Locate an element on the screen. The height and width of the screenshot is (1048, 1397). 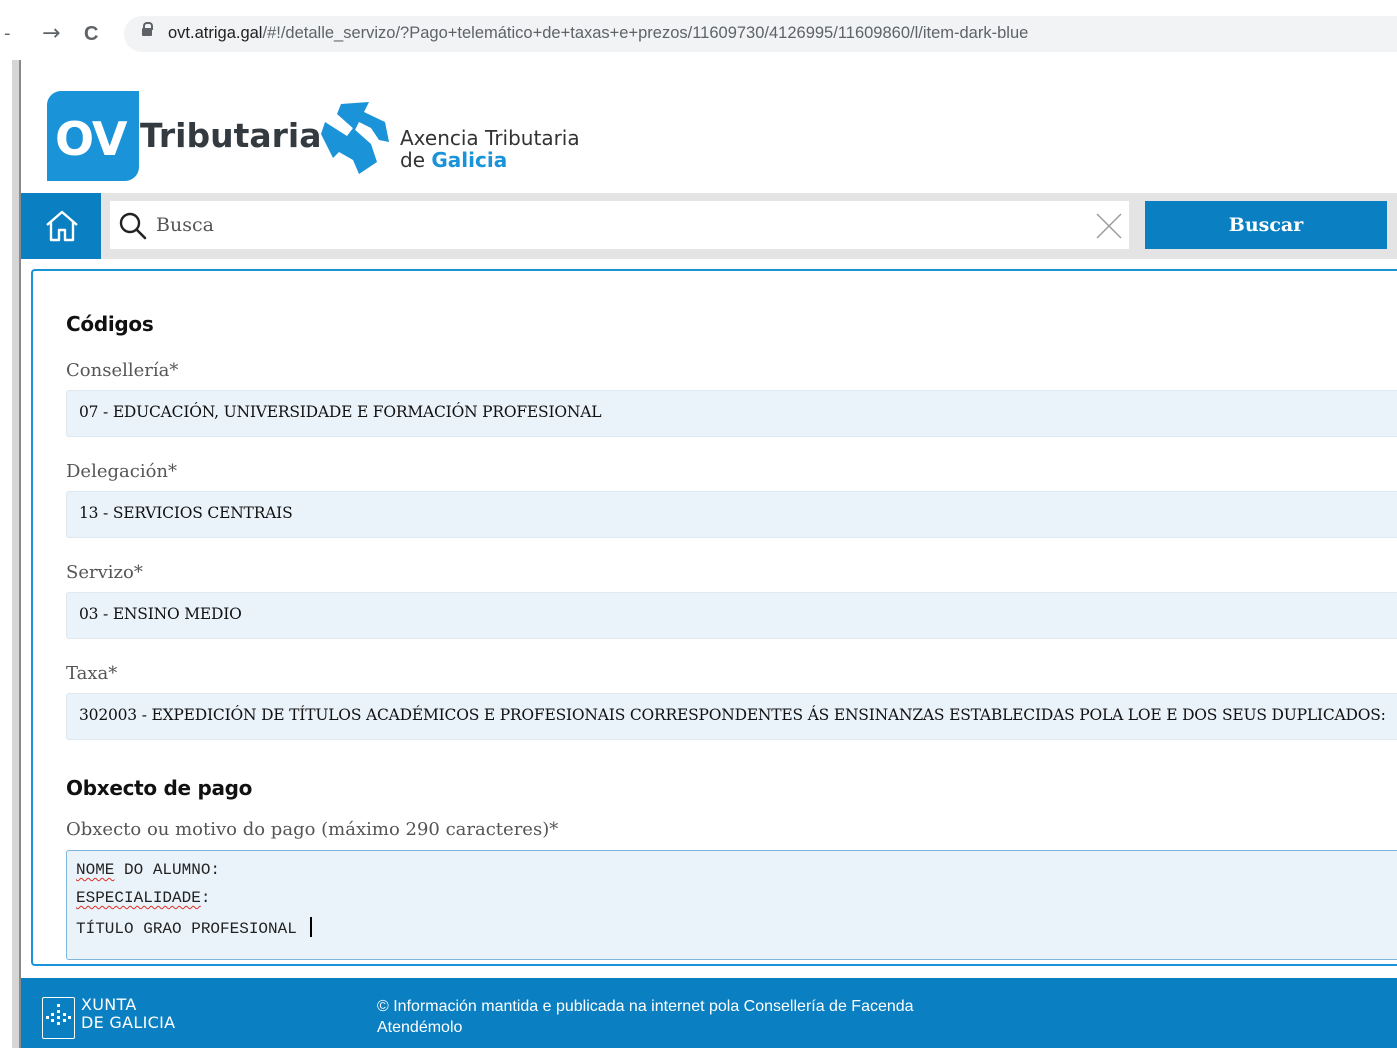
delegacion-label: Delegación* is located at coordinates (122, 471).